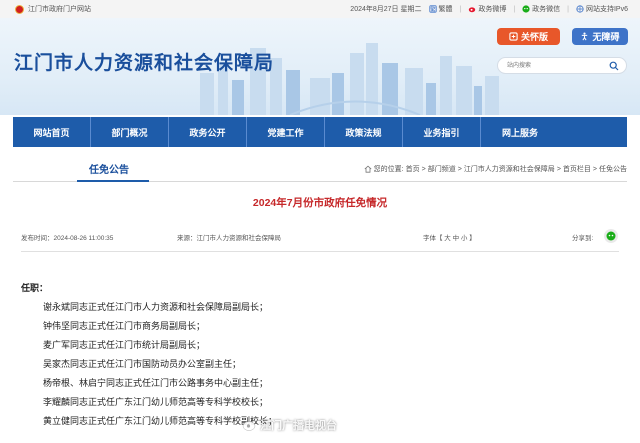 The height and width of the screenshot is (443, 640). I want to click on home-icon, so click(368, 169).